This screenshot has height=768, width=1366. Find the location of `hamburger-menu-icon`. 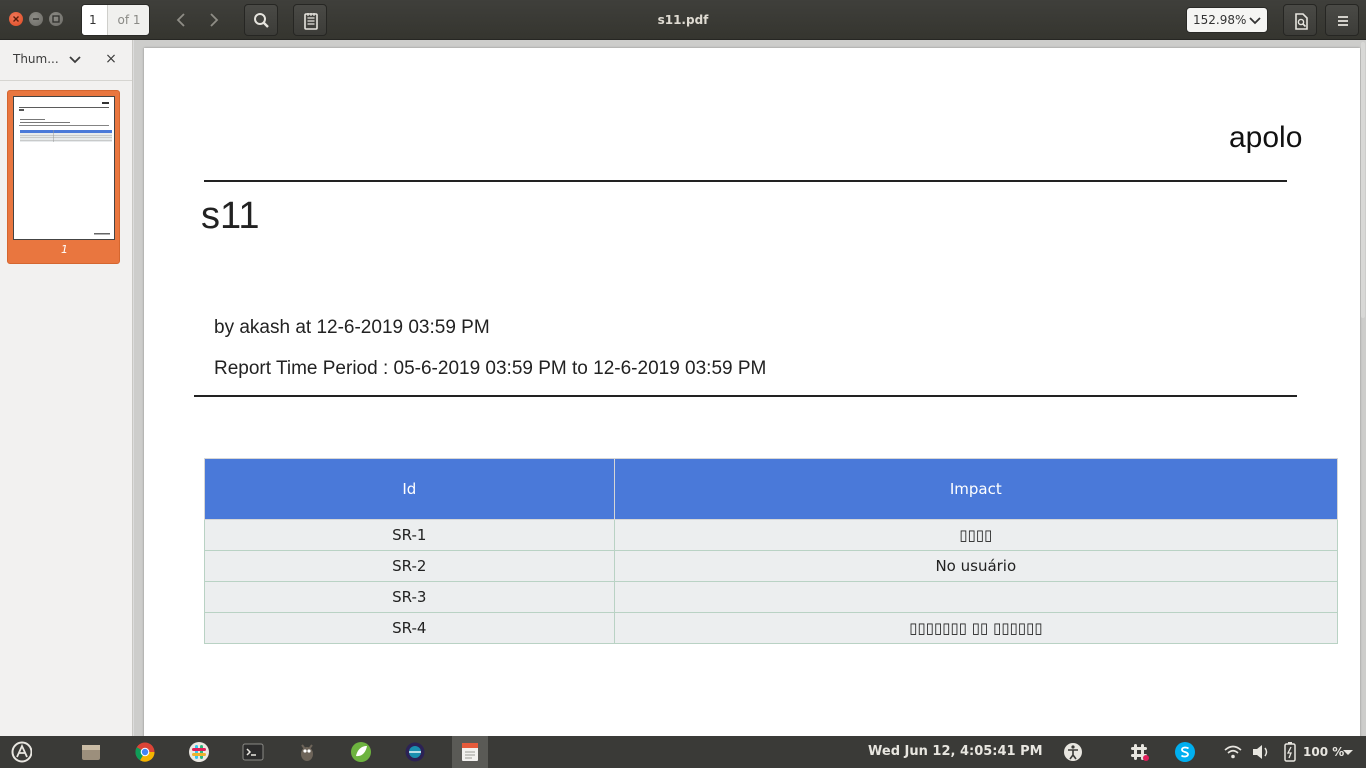

hamburger-menu-icon is located at coordinates (1343, 21).